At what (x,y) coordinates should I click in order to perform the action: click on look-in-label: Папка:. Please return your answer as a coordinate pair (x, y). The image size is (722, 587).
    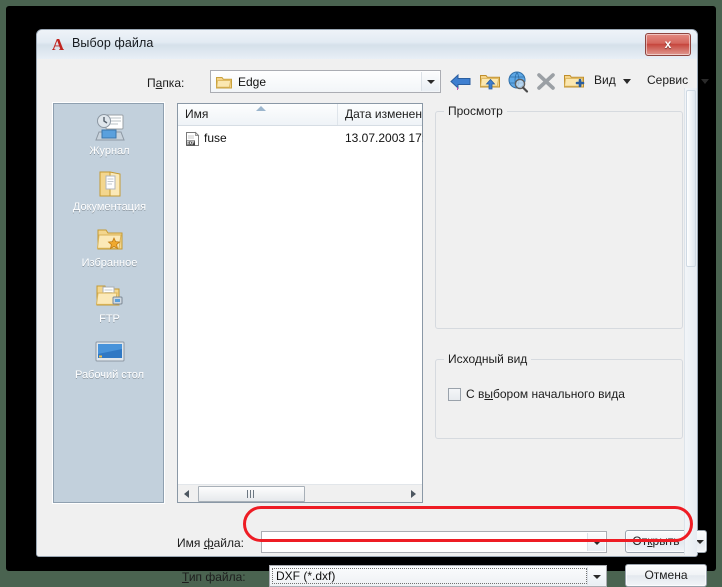
    Looking at the image, I should click on (166, 83).